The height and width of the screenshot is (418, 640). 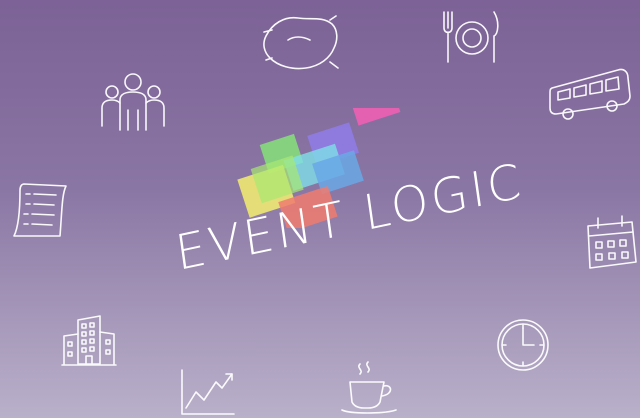 What do you see at coordinates (301, 42) in the screenshot?
I see `pillow-icon` at bounding box center [301, 42].